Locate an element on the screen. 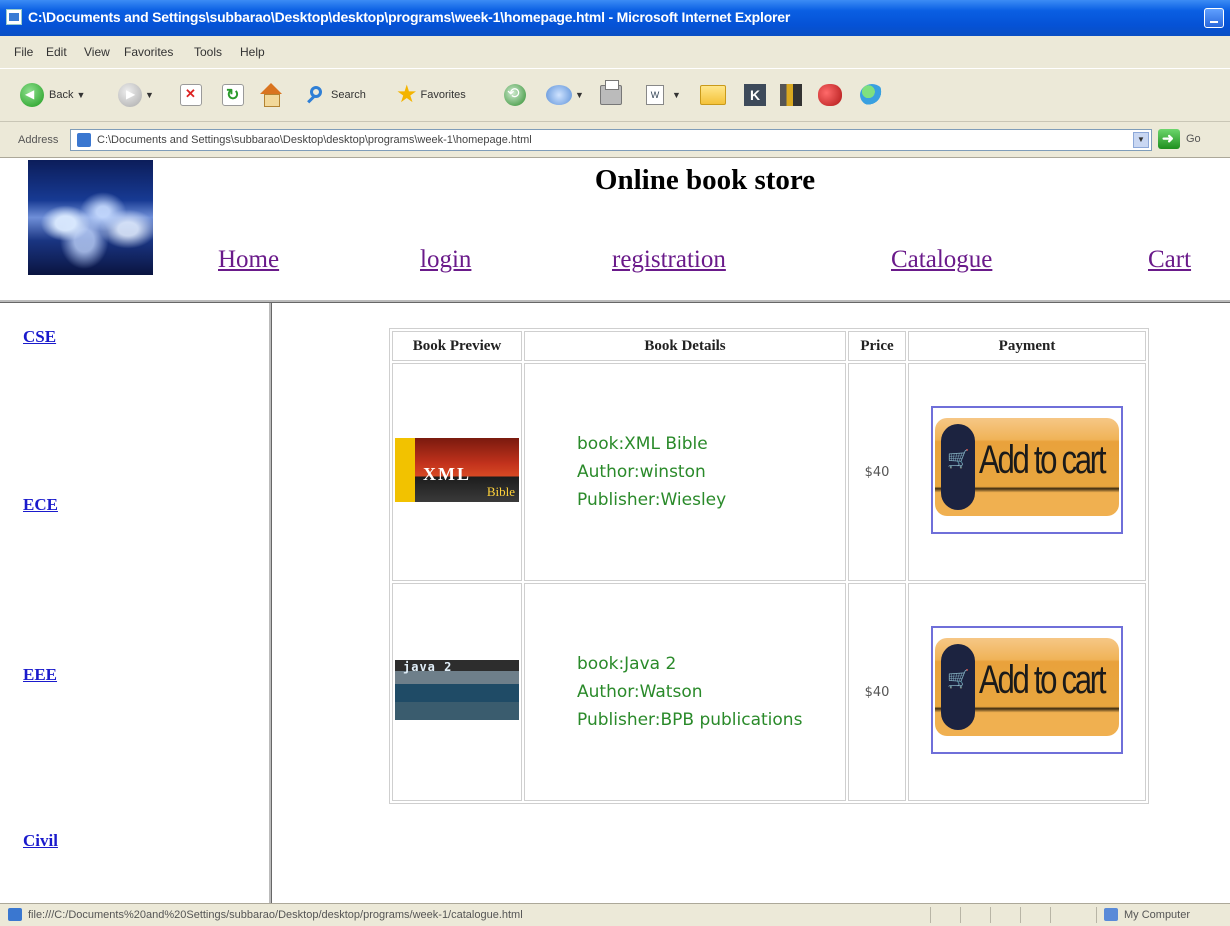 The width and height of the screenshot is (1230, 926). stop-button is located at coordinates (191, 95).